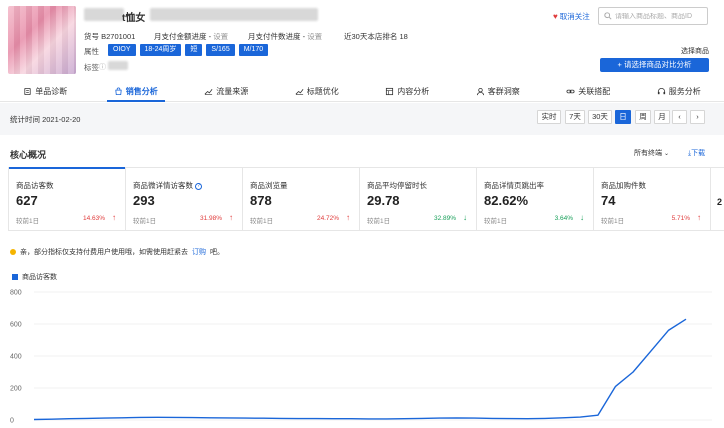 The image size is (724, 428). What do you see at coordinates (184, 199) in the screenshot?
I see `metric-card: 商品微详情访客数? 293 较前1日 31.98% ↑` at bounding box center [184, 199].